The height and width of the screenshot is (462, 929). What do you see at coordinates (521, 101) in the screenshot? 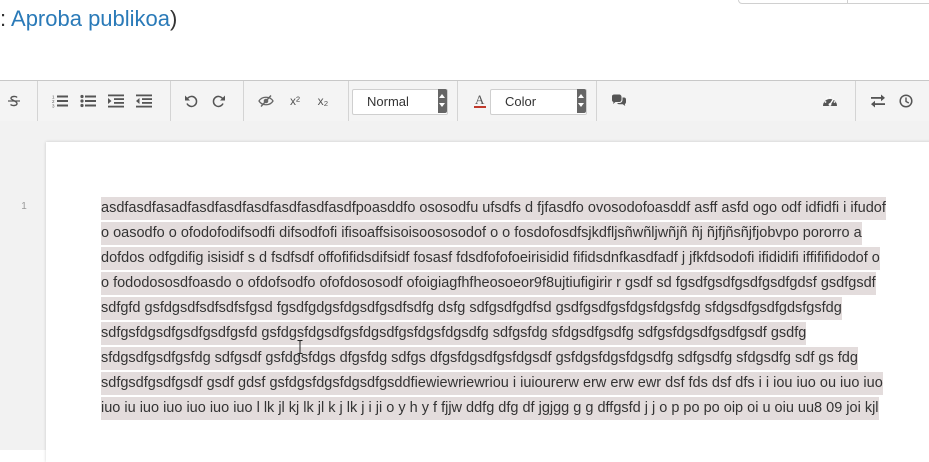
I see `color-select-value: Color` at bounding box center [521, 101].